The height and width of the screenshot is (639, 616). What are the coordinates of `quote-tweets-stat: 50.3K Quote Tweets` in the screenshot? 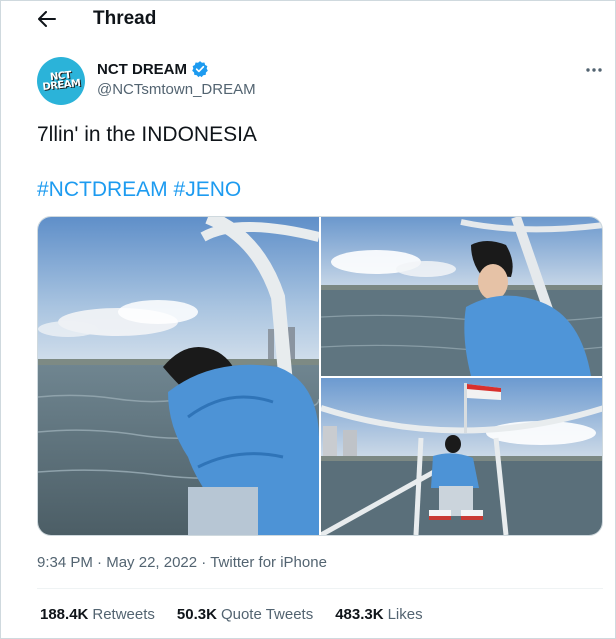 It's located at (245, 614).